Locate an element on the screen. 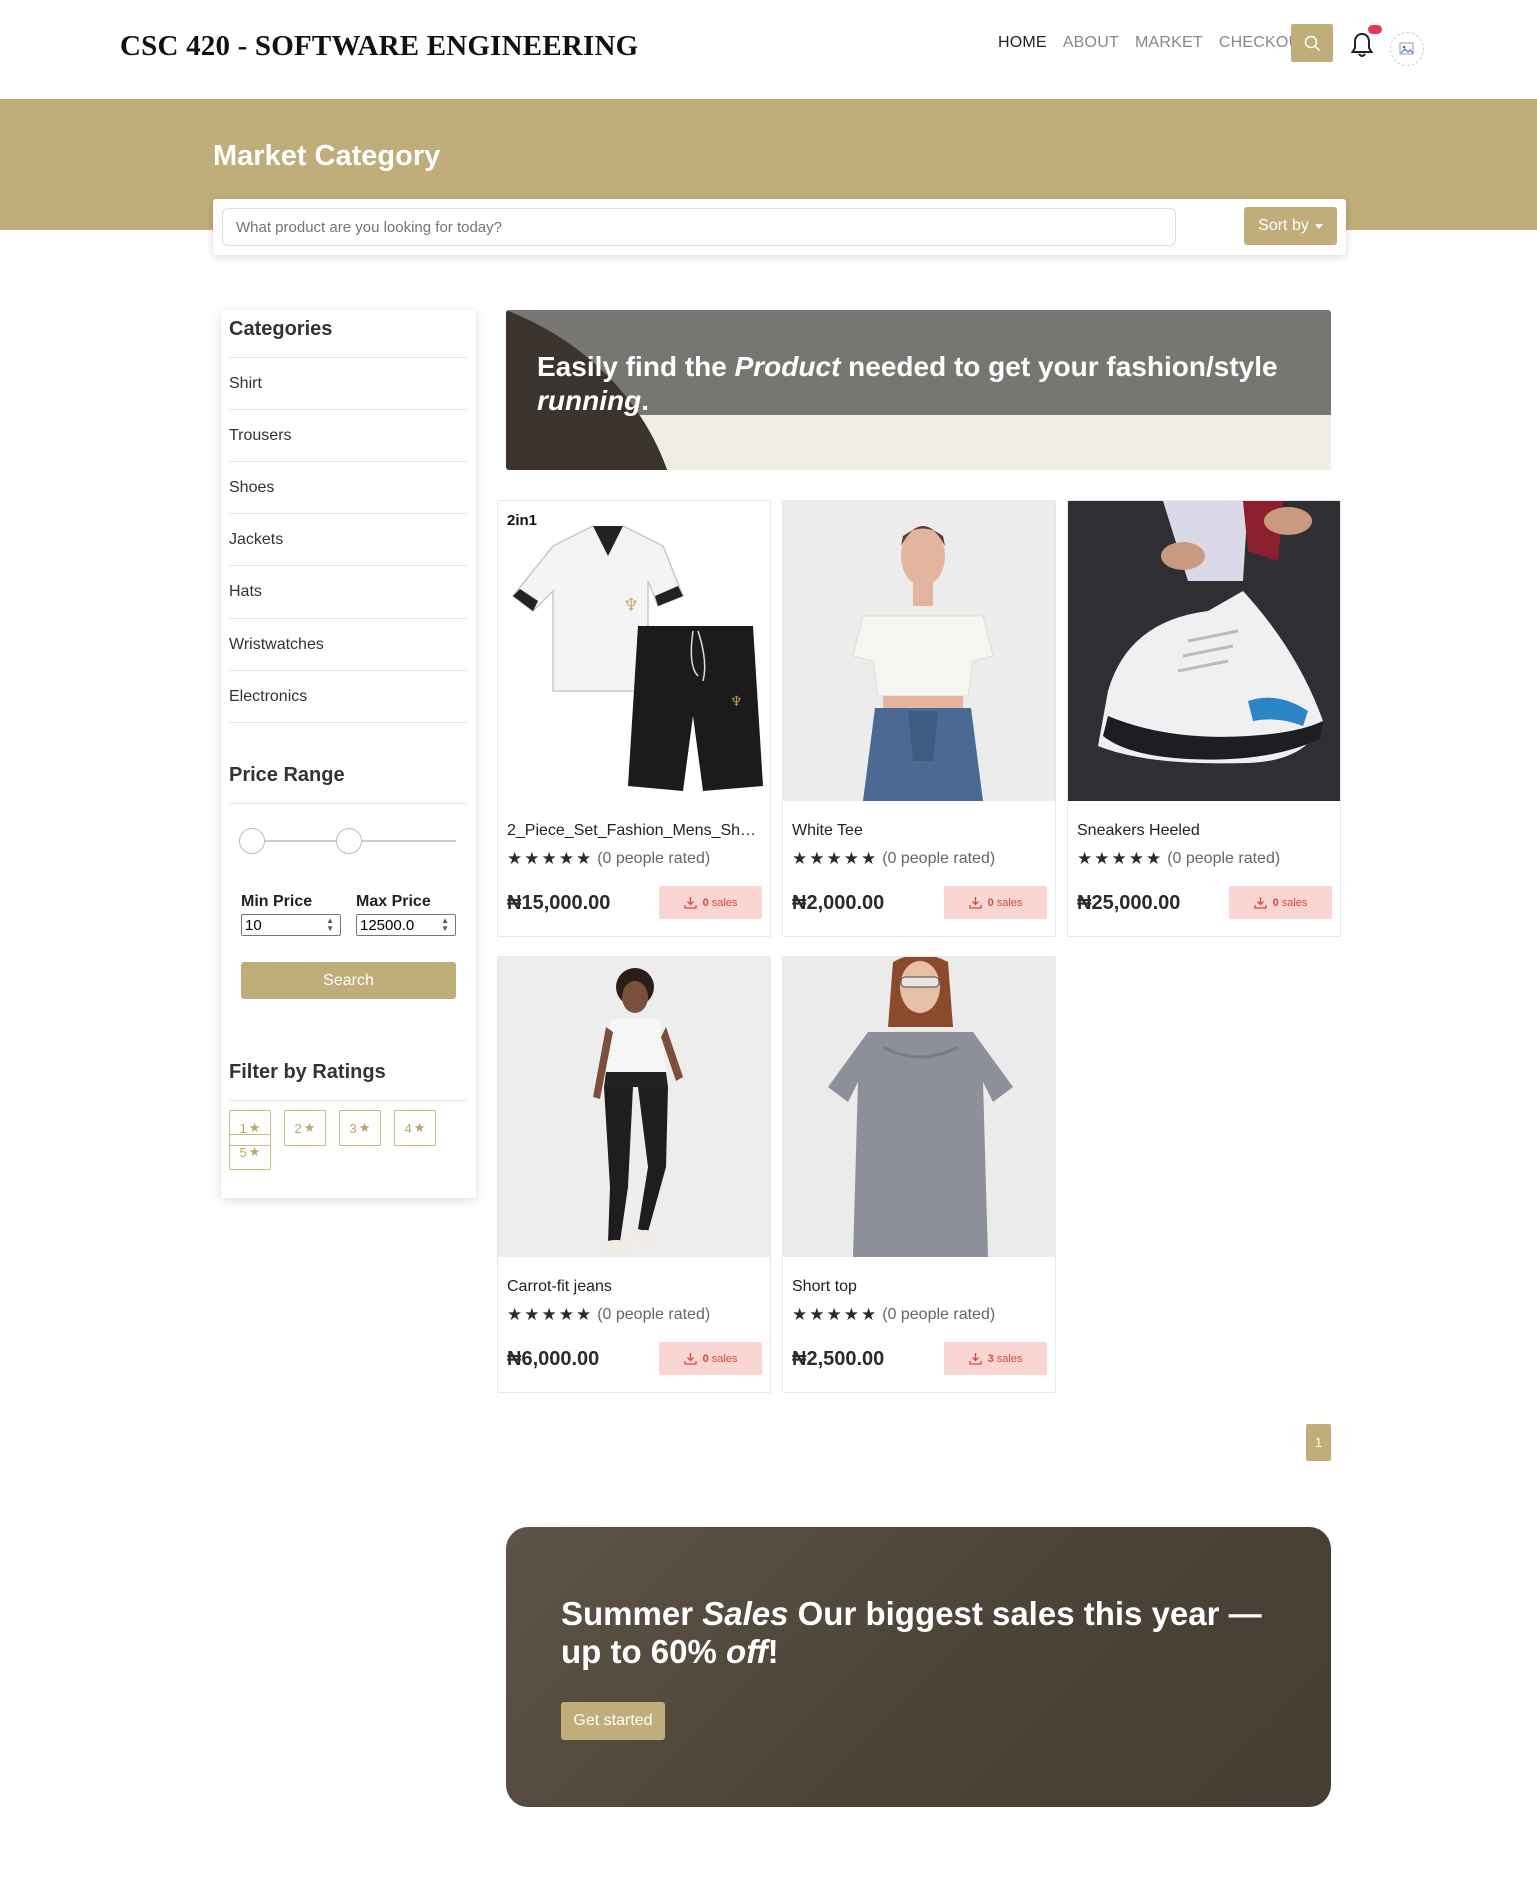  nav-market: MARKET is located at coordinates (1169, 43).